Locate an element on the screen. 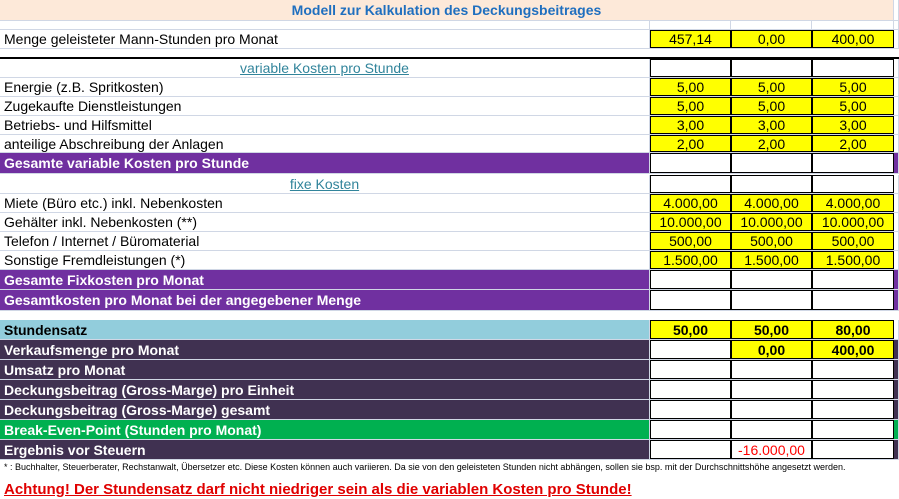 The width and height of the screenshot is (899, 499). table-row: Betriebs- und Hilfsmittel 3,00 3,00 3,00 is located at coordinates (449, 125).